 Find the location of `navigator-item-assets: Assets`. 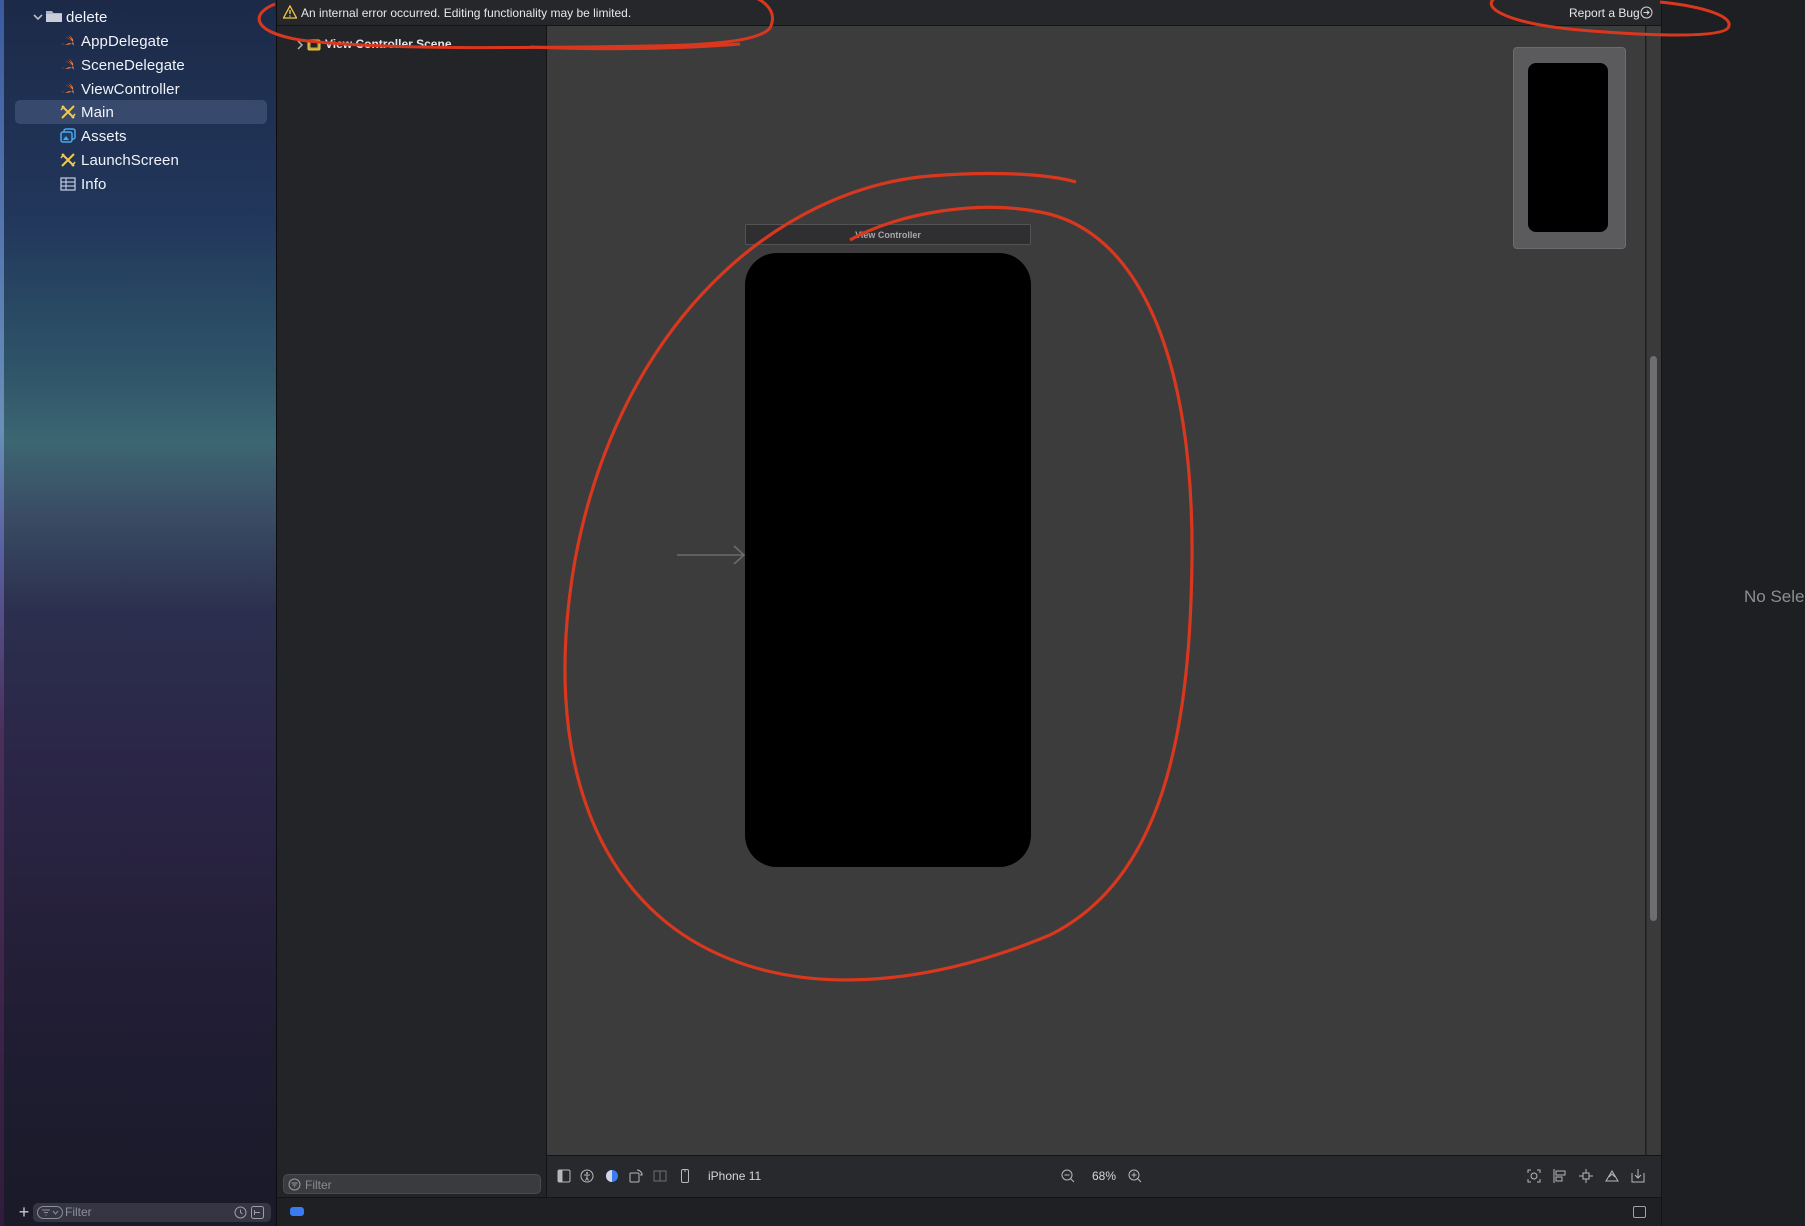

navigator-item-assets: Assets is located at coordinates (141, 136).